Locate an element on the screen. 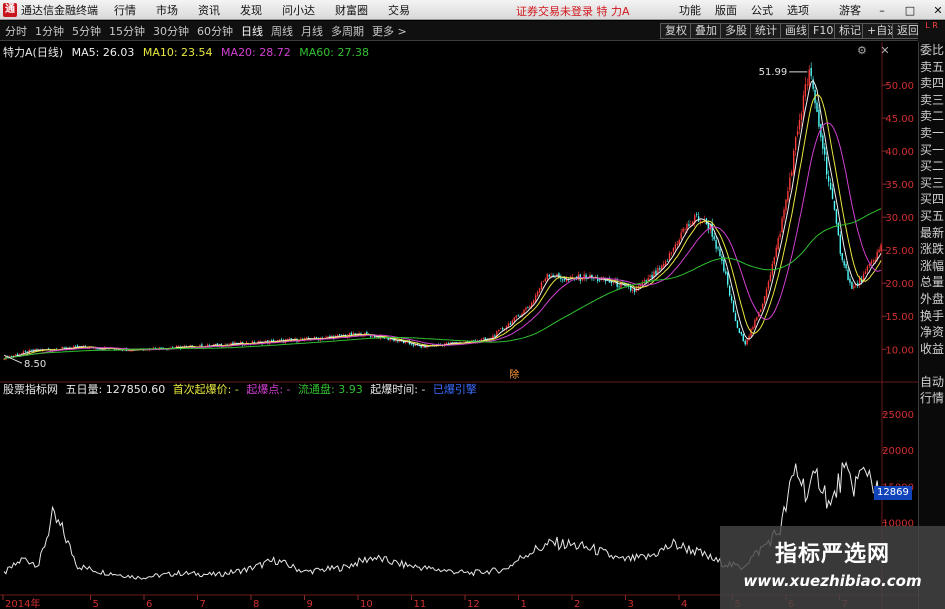 The width and height of the screenshot is (945, 609). menu-item-guest: 游客 is located at coordinates (850, 10).